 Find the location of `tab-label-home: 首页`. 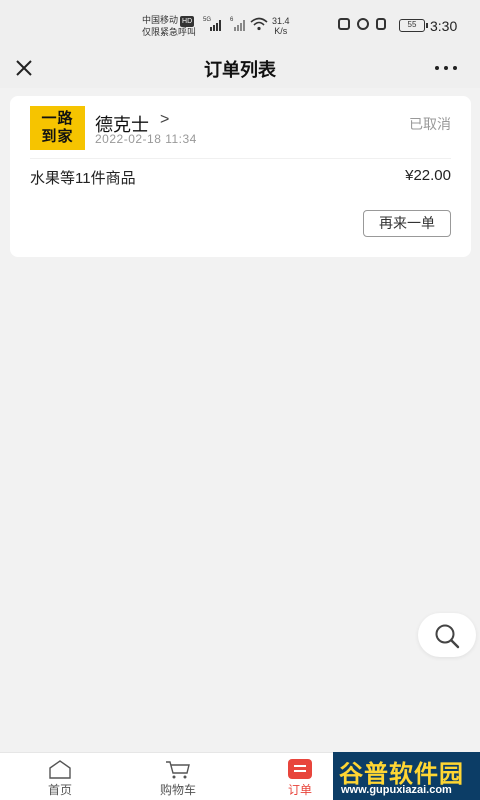

tab-label-home: 首页 is located at coordinates (59, 790).